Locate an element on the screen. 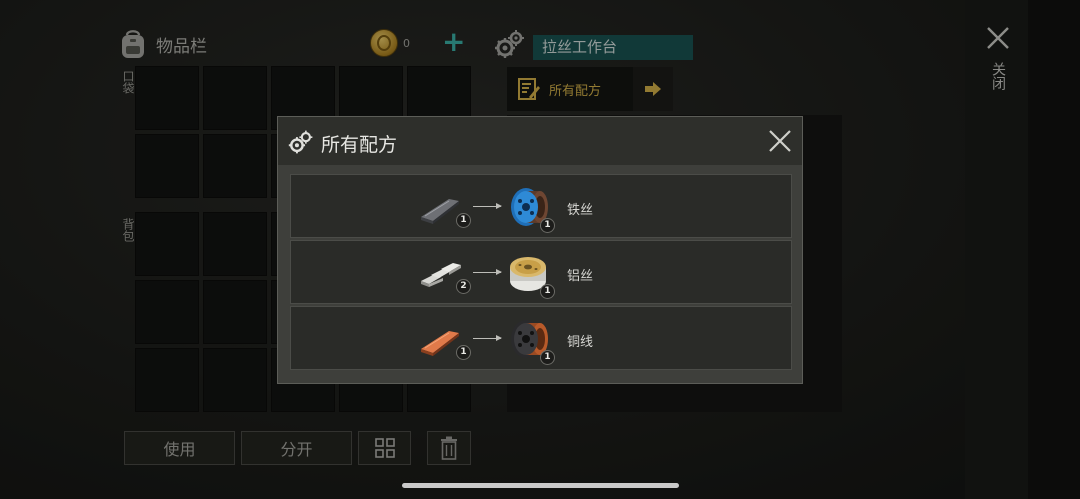 This screenshot has width=1080, height=499. recipe-name: 铝丝 is located at coordinates (580, 276).